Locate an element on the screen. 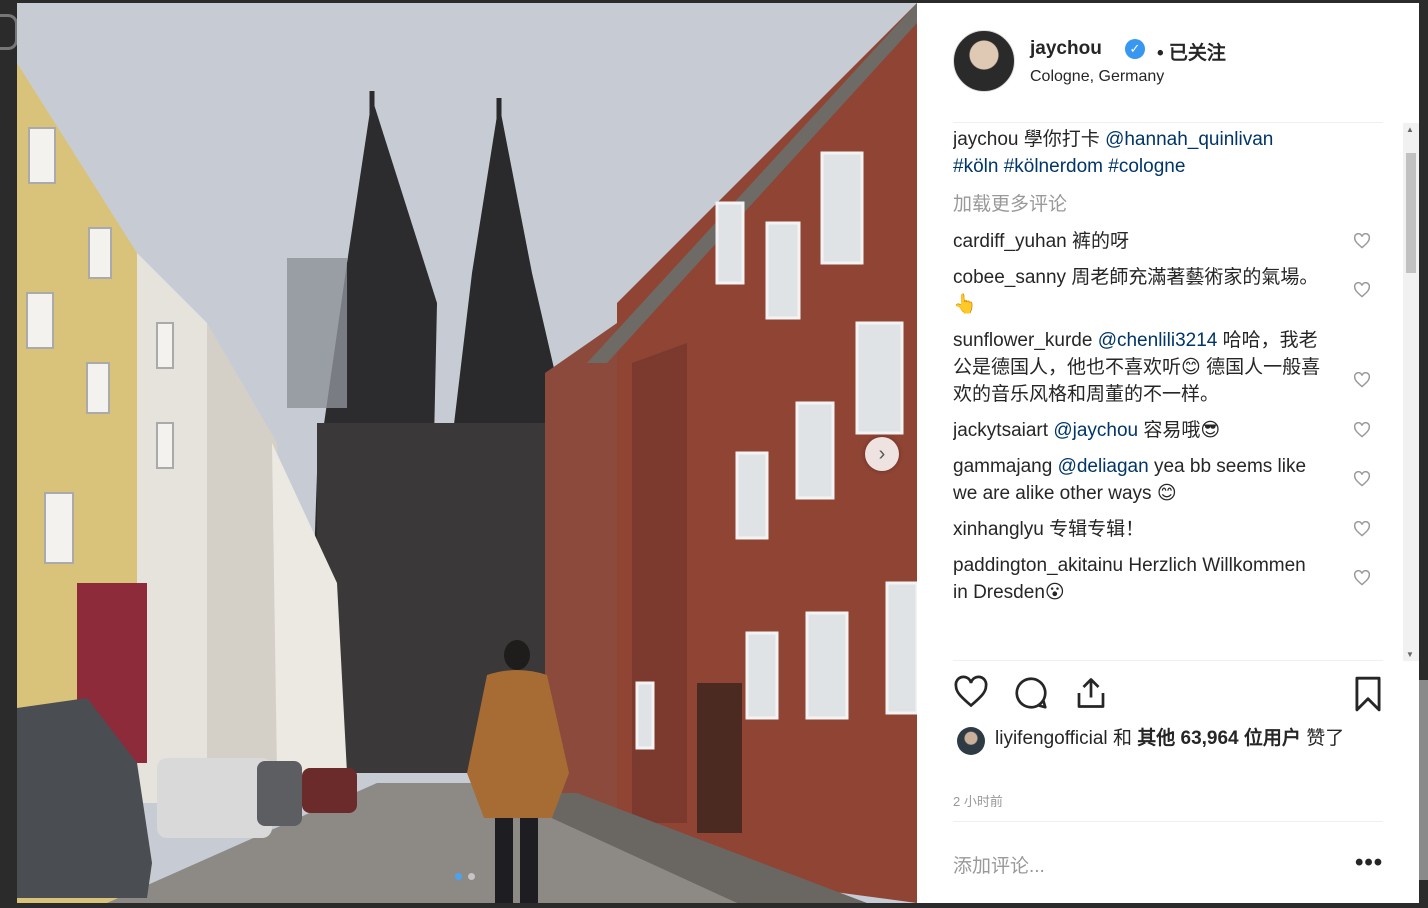 This screenshot has width=1428, height=908. share-icon is located at coordinates (1091, 693).